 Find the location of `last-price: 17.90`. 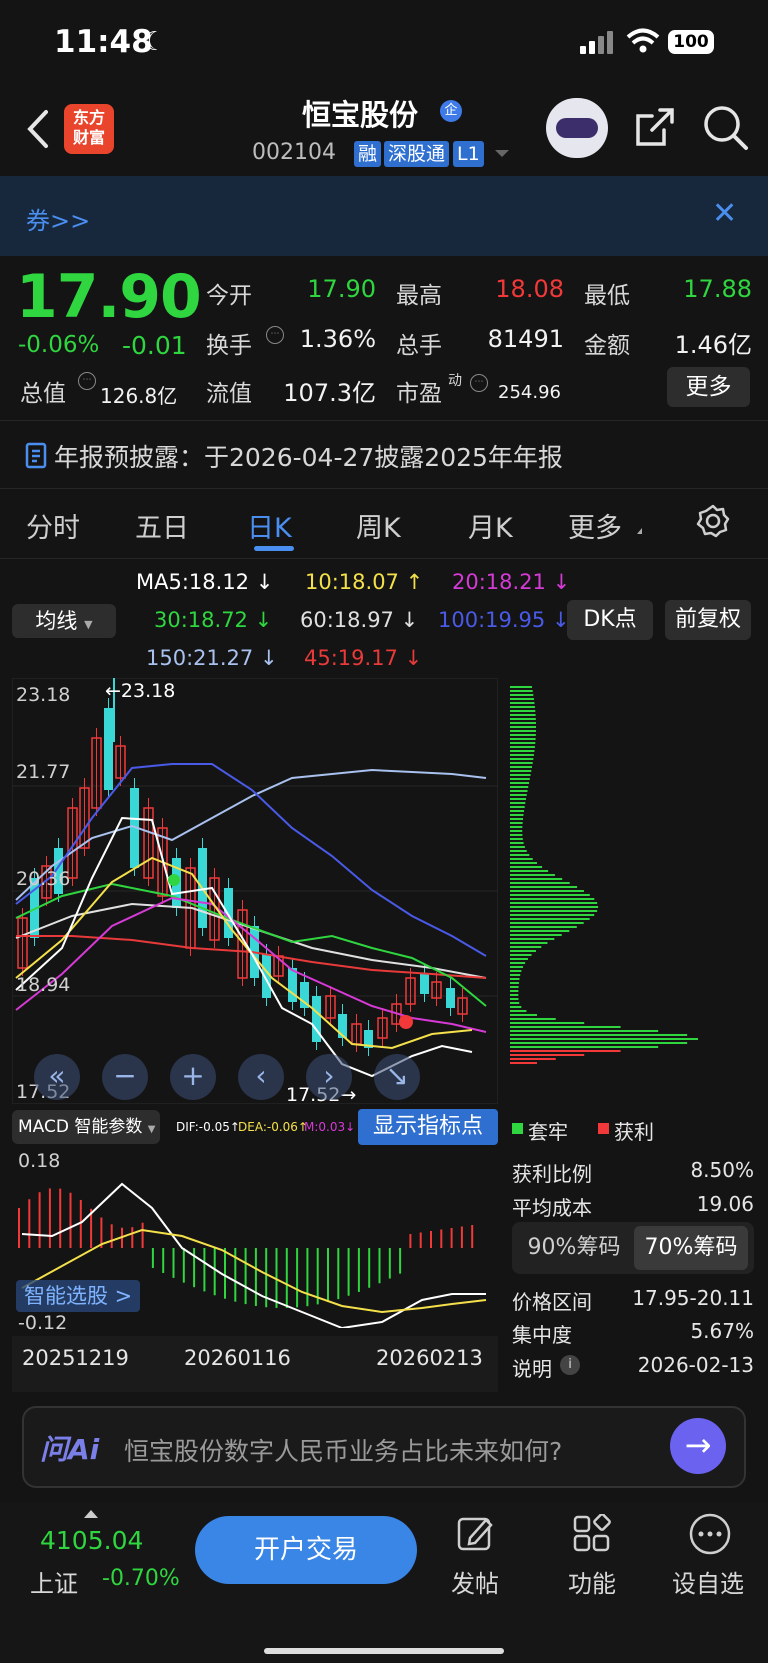

last-price: 17.90 is located at coordinates (109, 297).